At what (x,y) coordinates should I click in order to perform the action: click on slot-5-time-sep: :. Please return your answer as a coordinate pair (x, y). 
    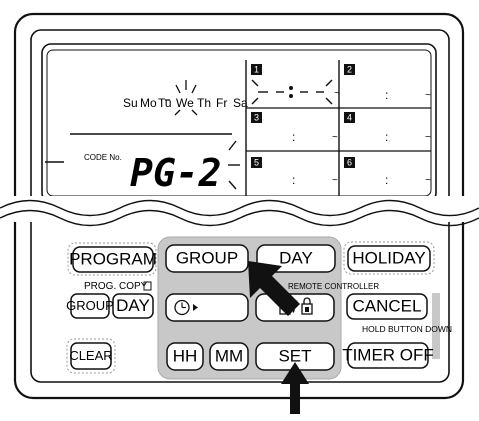
    Looking at the image, I should click on (293, 180).